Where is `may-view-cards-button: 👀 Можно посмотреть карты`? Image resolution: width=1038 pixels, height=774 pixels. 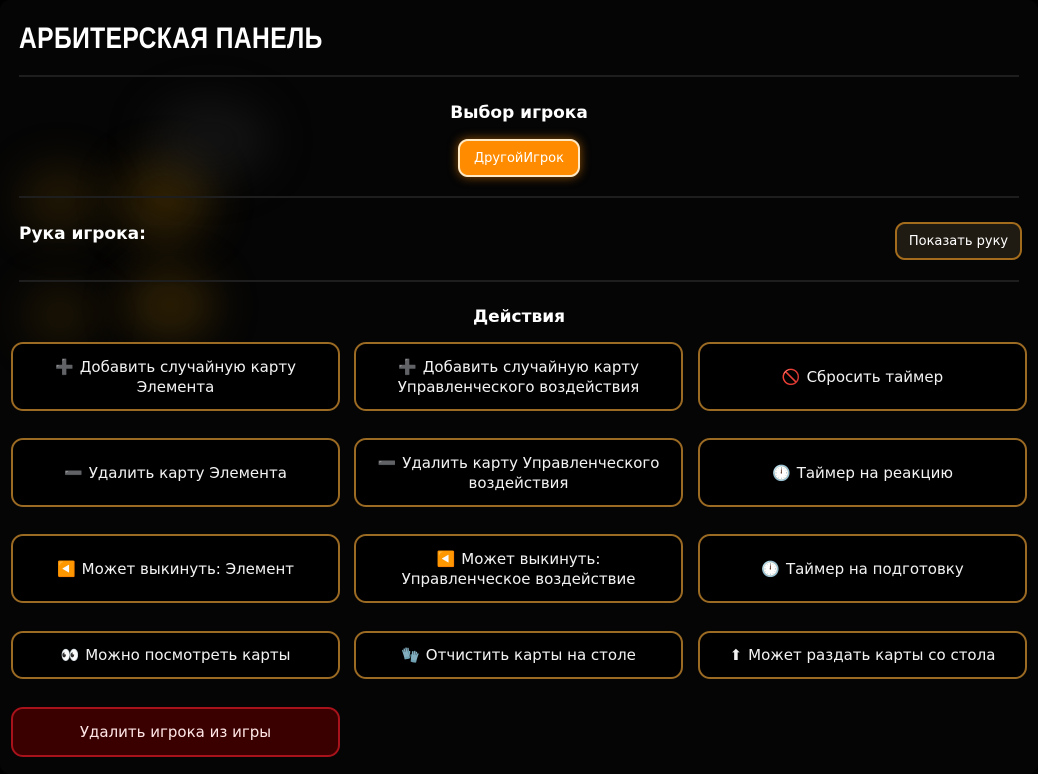
may-view-cards-button: 👀 Можно посмотреть карты is located at coordinates (175, 655).